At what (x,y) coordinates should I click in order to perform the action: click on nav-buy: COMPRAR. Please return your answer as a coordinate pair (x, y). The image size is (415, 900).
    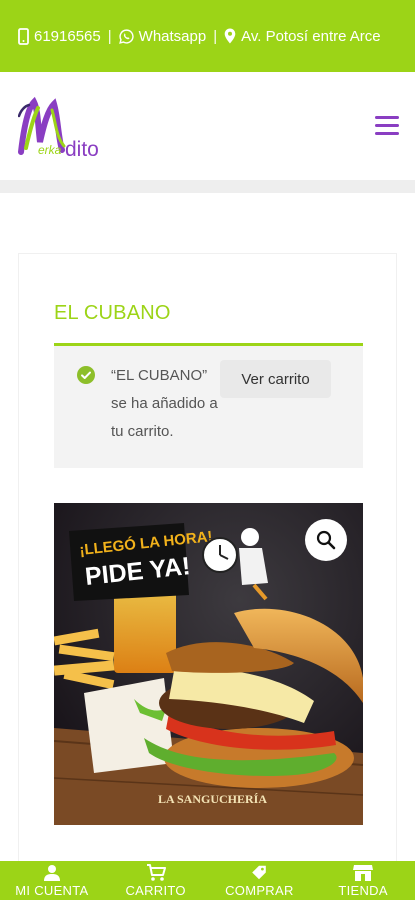
    Looking at the image, I should click on (260, 879).